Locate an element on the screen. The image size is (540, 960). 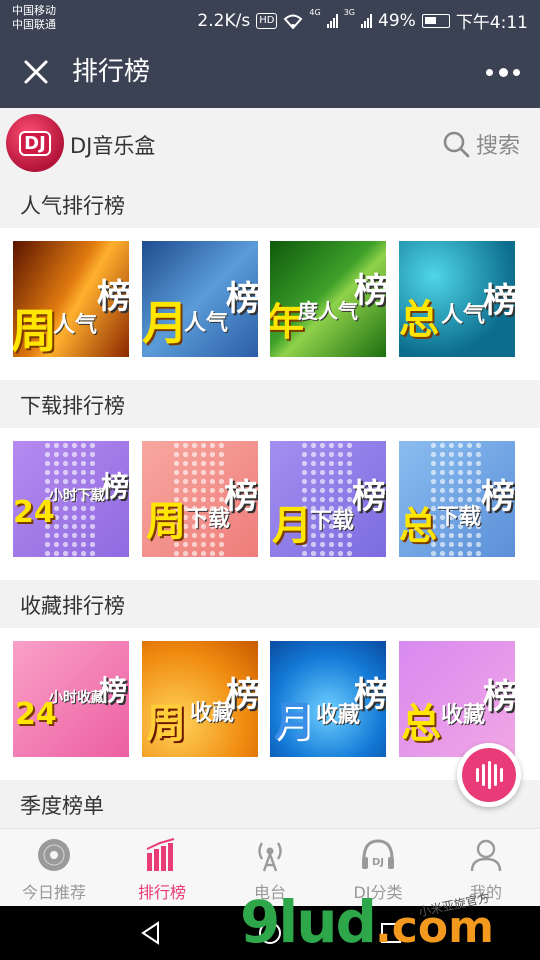
tab-today-recommend: 今日推荐 is located at coordinates (54, 867).